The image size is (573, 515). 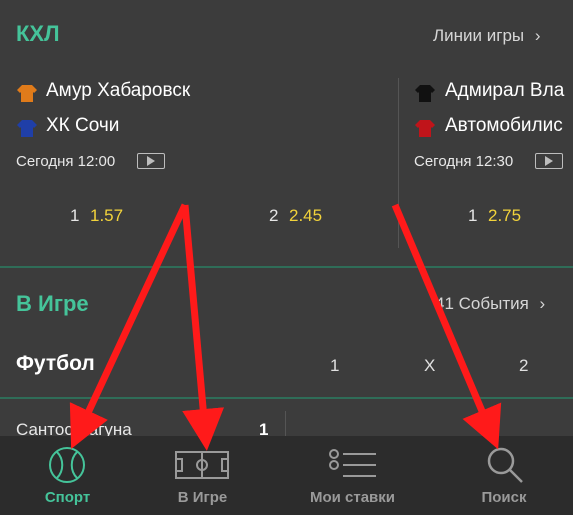 What do you see at coordinates (464, 161) in the screenshot?
I see `match-time: Сегодня 12:30` at bounding box center [464, 161].